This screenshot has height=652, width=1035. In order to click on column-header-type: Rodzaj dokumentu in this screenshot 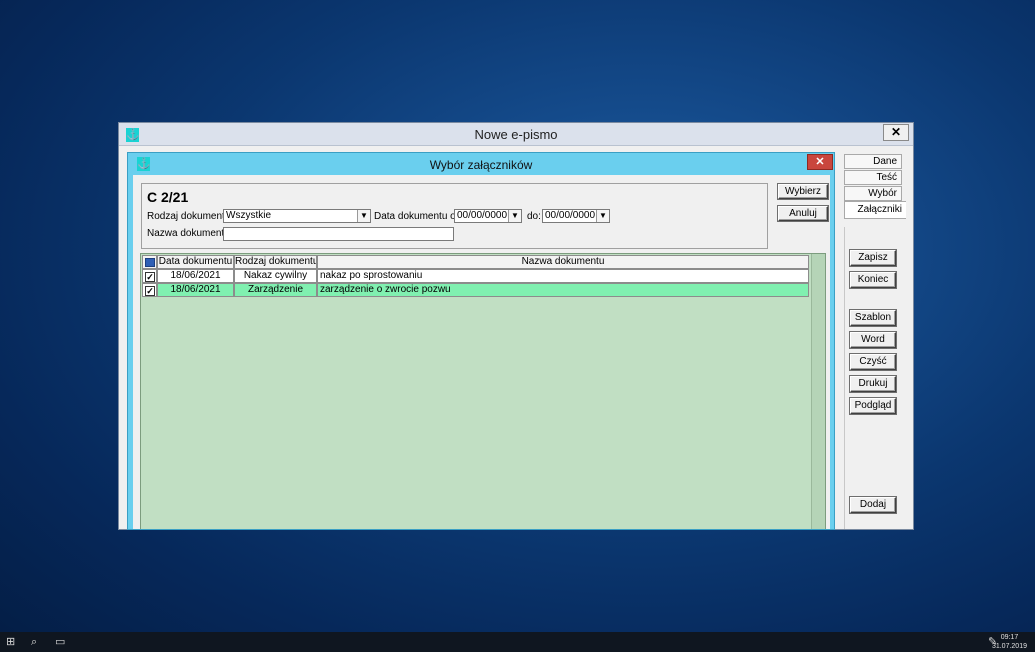, I will do `click(275, 262)`.